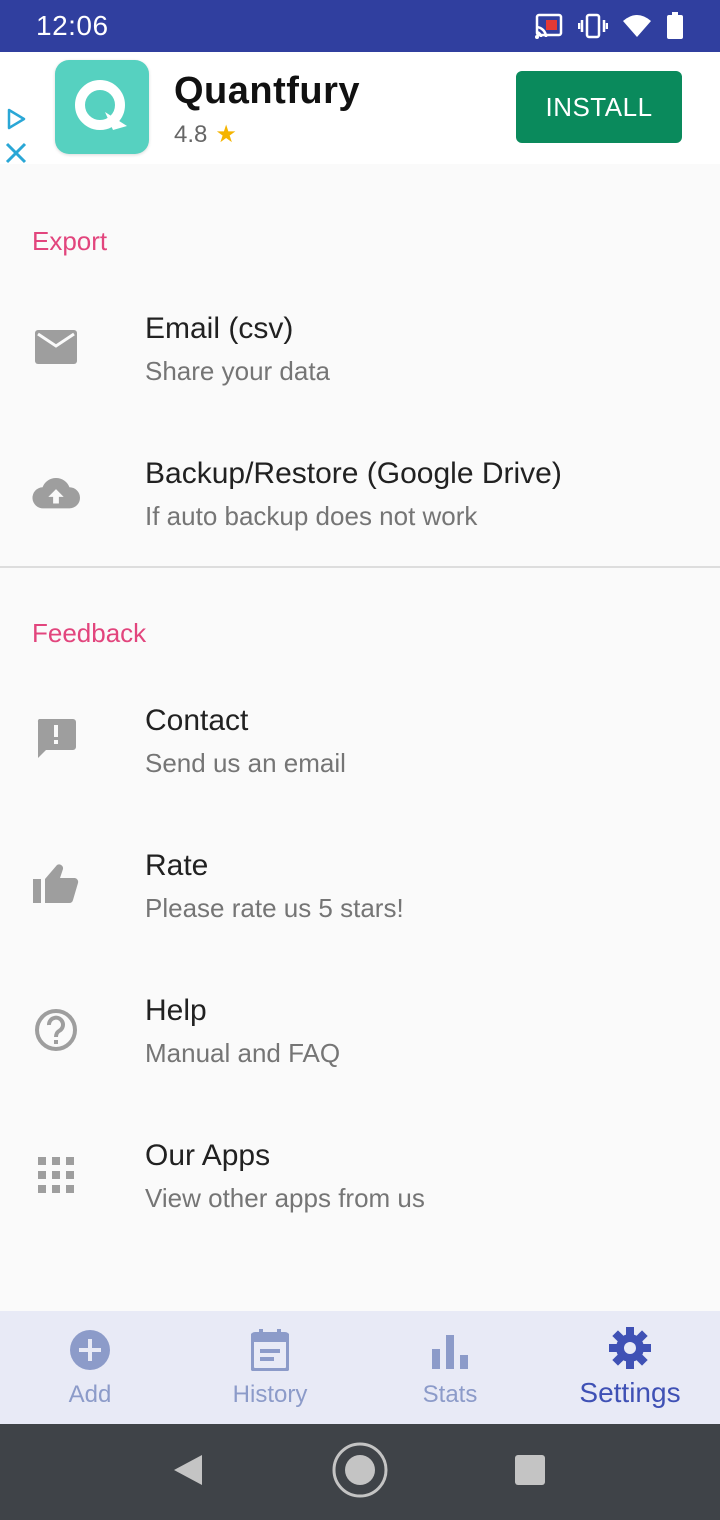 The width and height of the screenshot is (720, 1520). Describe the element at coordinates (360, 348) in the screenshot. I see `settings-item-email-csv: Email (csv) Share your data` at that location.